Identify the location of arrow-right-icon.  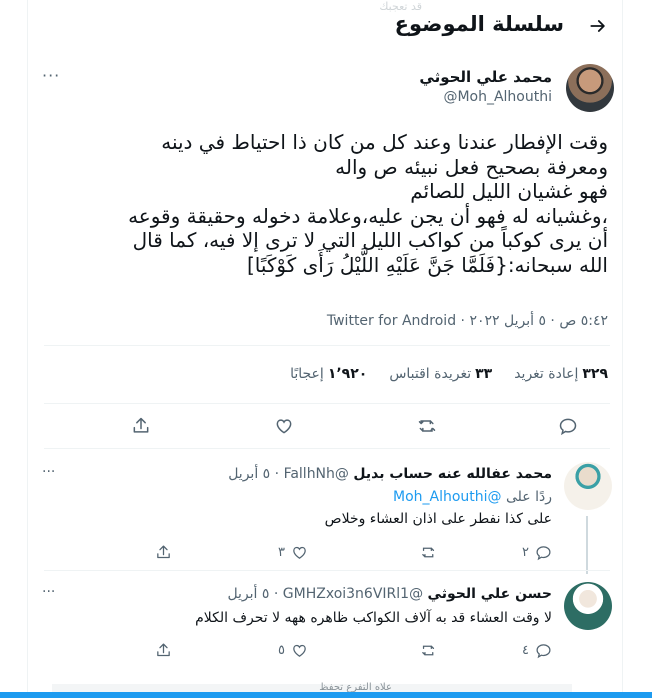
(597, 26).